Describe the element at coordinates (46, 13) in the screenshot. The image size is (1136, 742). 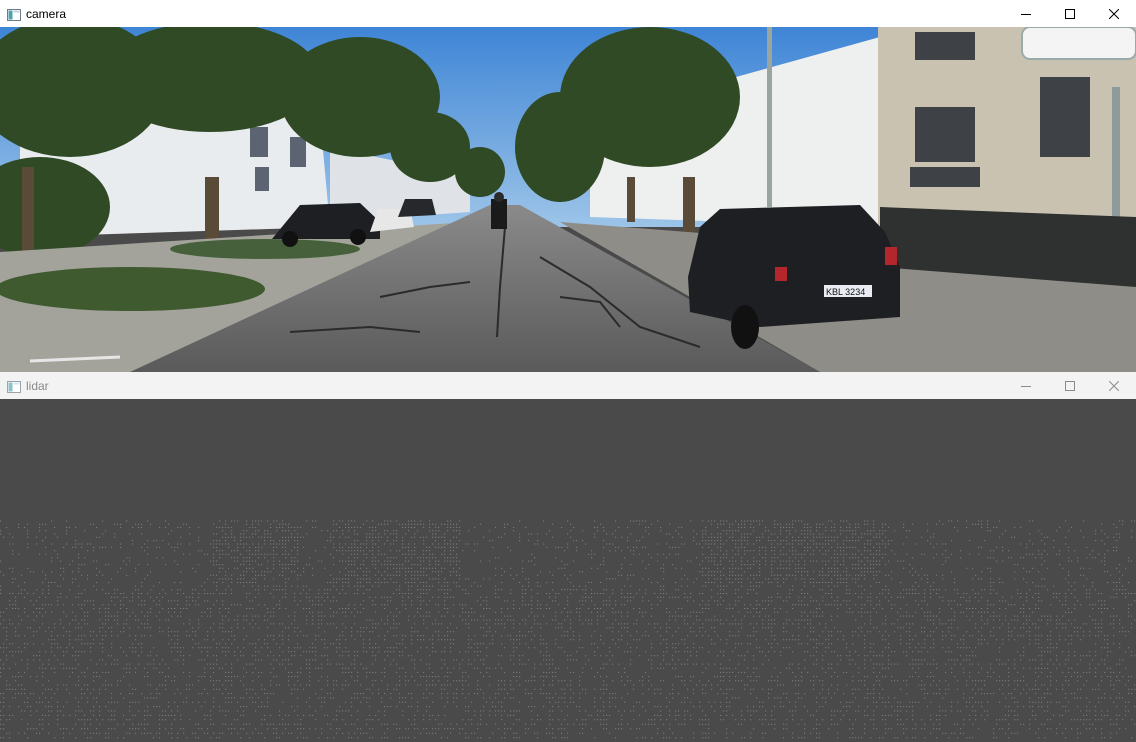
I see `camera-window-title: camera` at that location.